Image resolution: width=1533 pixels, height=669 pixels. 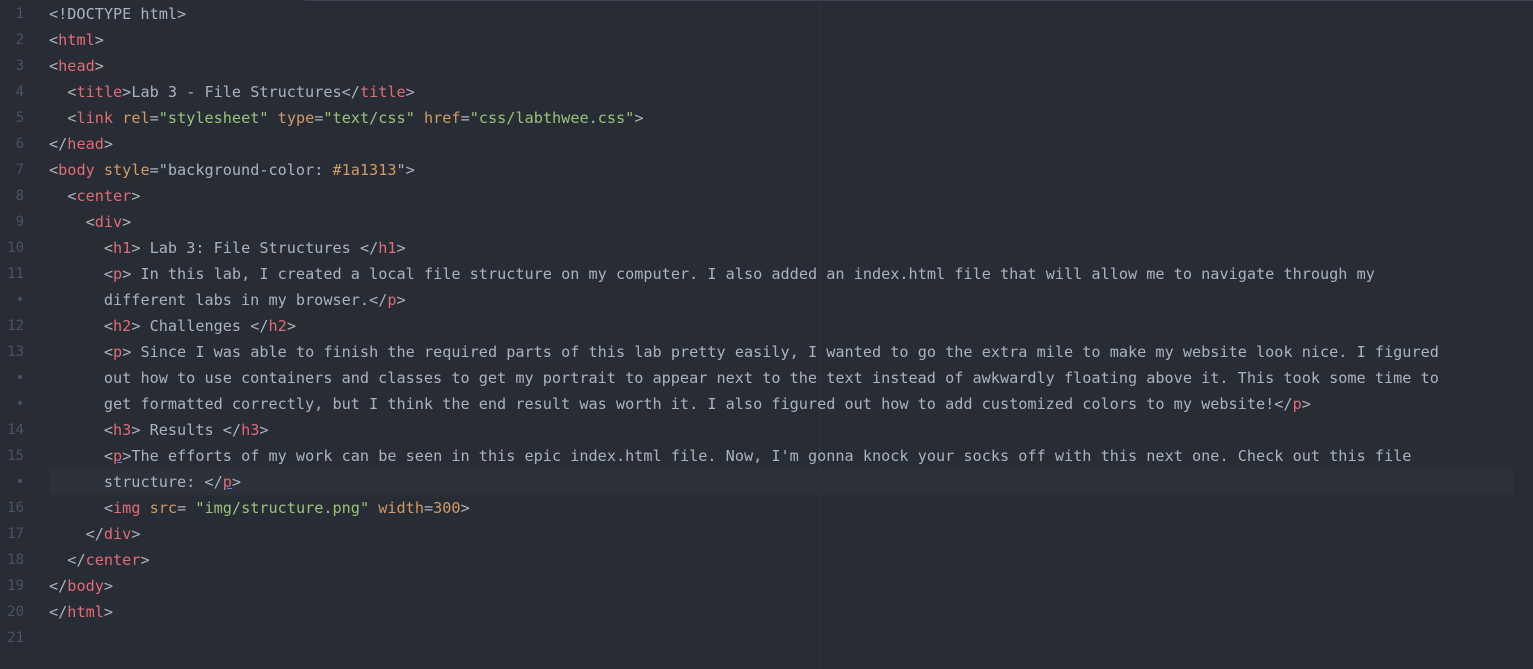 I want to click on code-line: 12 <h2> Challenges </h2>, so click(x=766, y=326).